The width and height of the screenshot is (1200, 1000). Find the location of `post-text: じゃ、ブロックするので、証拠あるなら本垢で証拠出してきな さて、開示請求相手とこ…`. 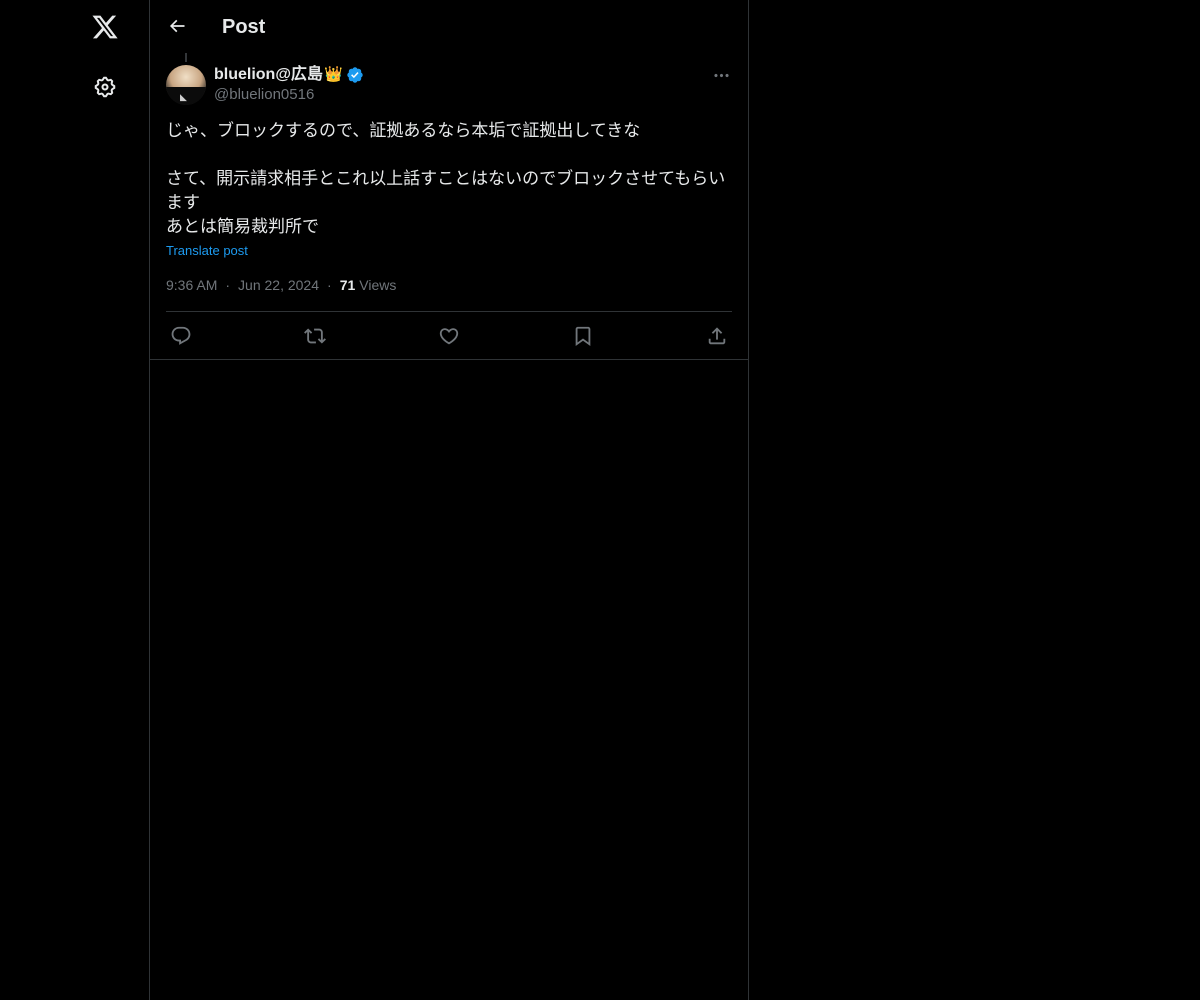

post-text: じゃ、ブロックするので、証拠あるなら本垢で証拠出してきな さて、開示請求相手とこ… is located at coordinates (446, 179).